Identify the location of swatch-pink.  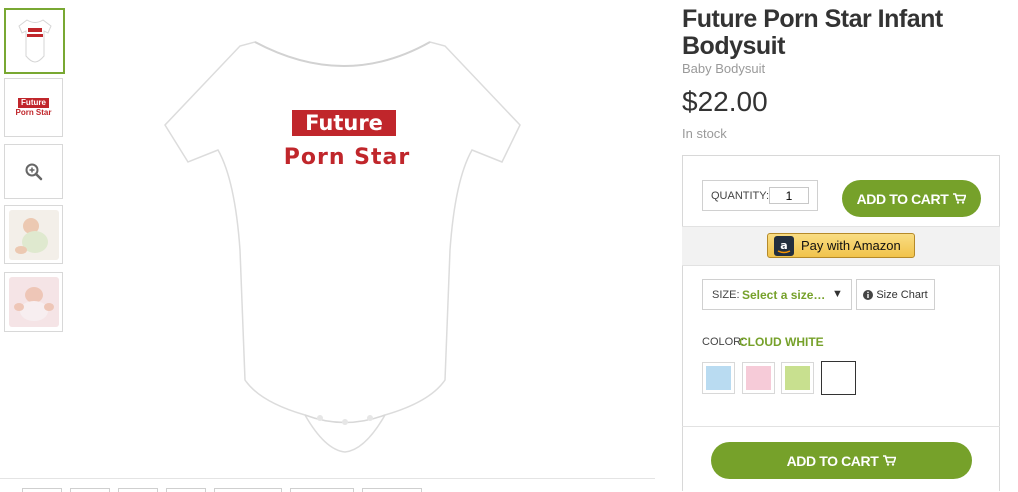
(758, 378).